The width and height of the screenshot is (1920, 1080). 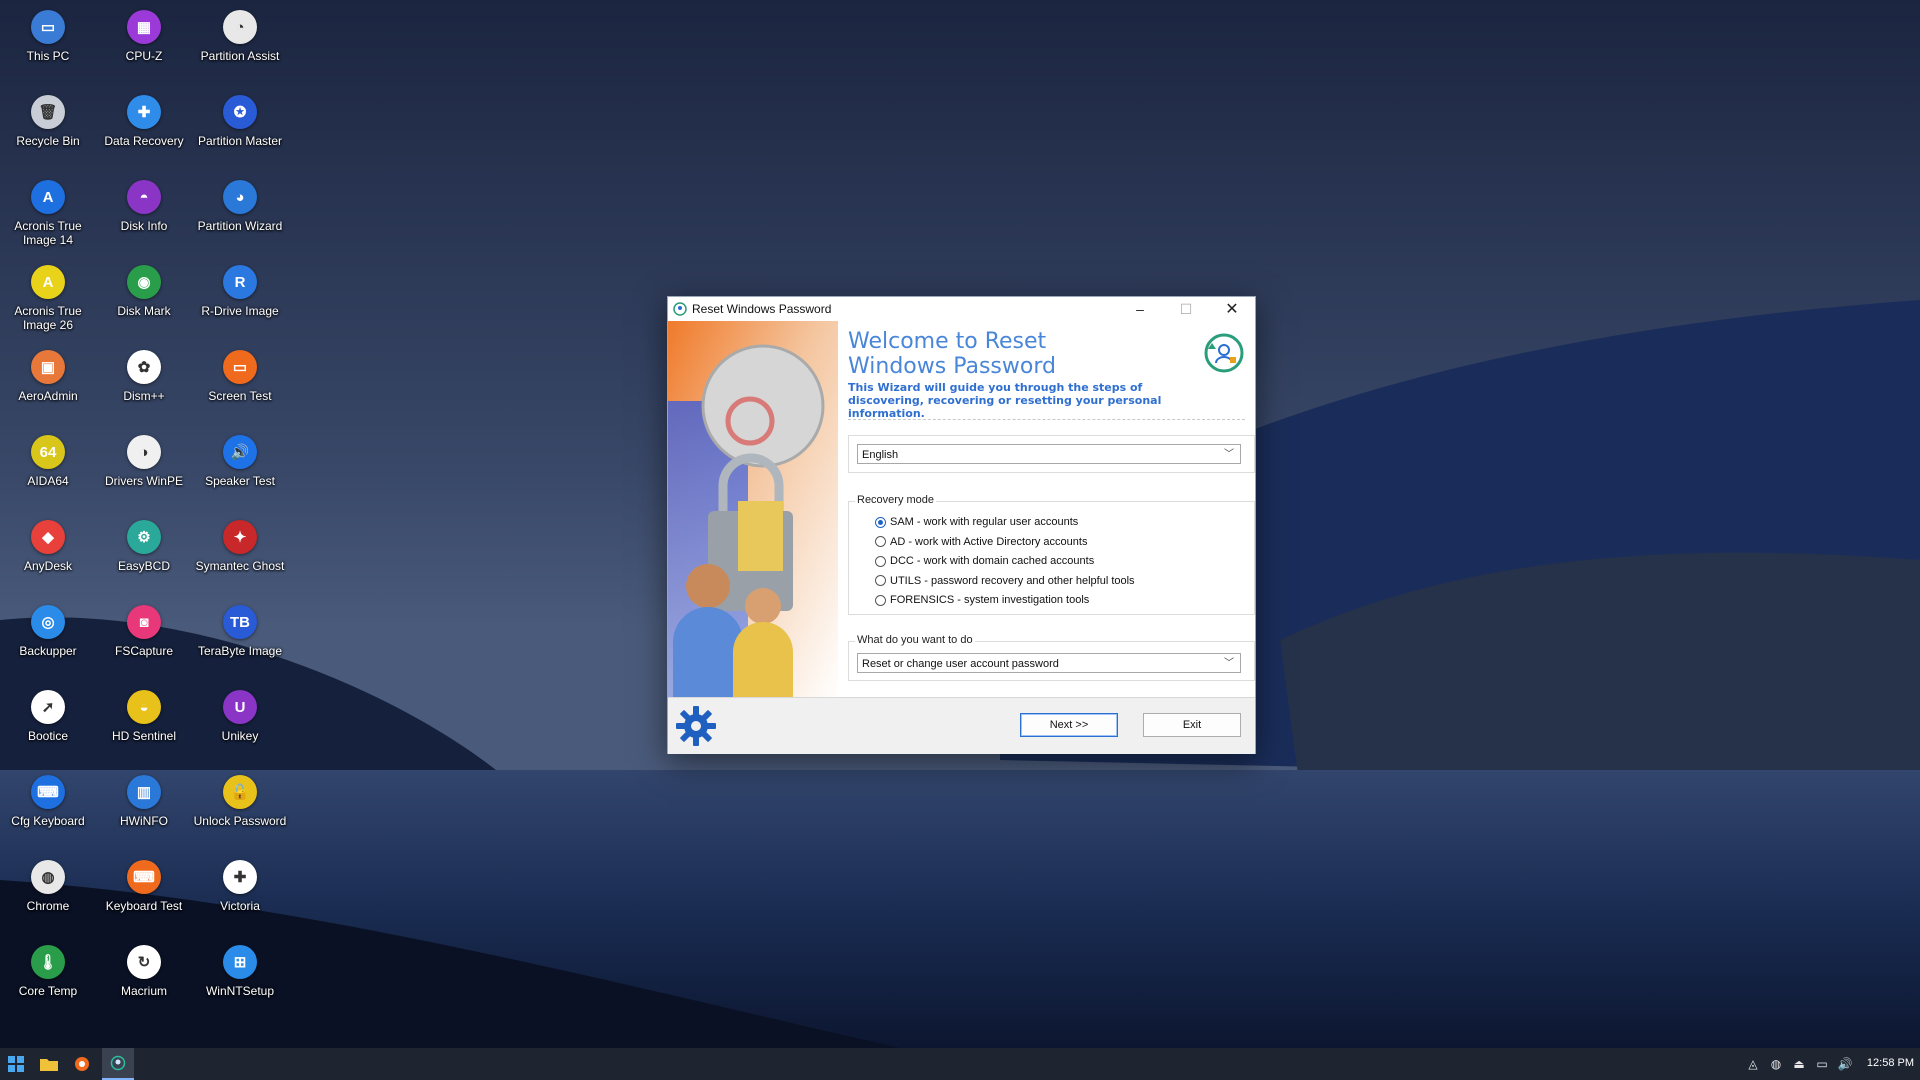 I want to click on gear-icon, so click(x=696, y=726).